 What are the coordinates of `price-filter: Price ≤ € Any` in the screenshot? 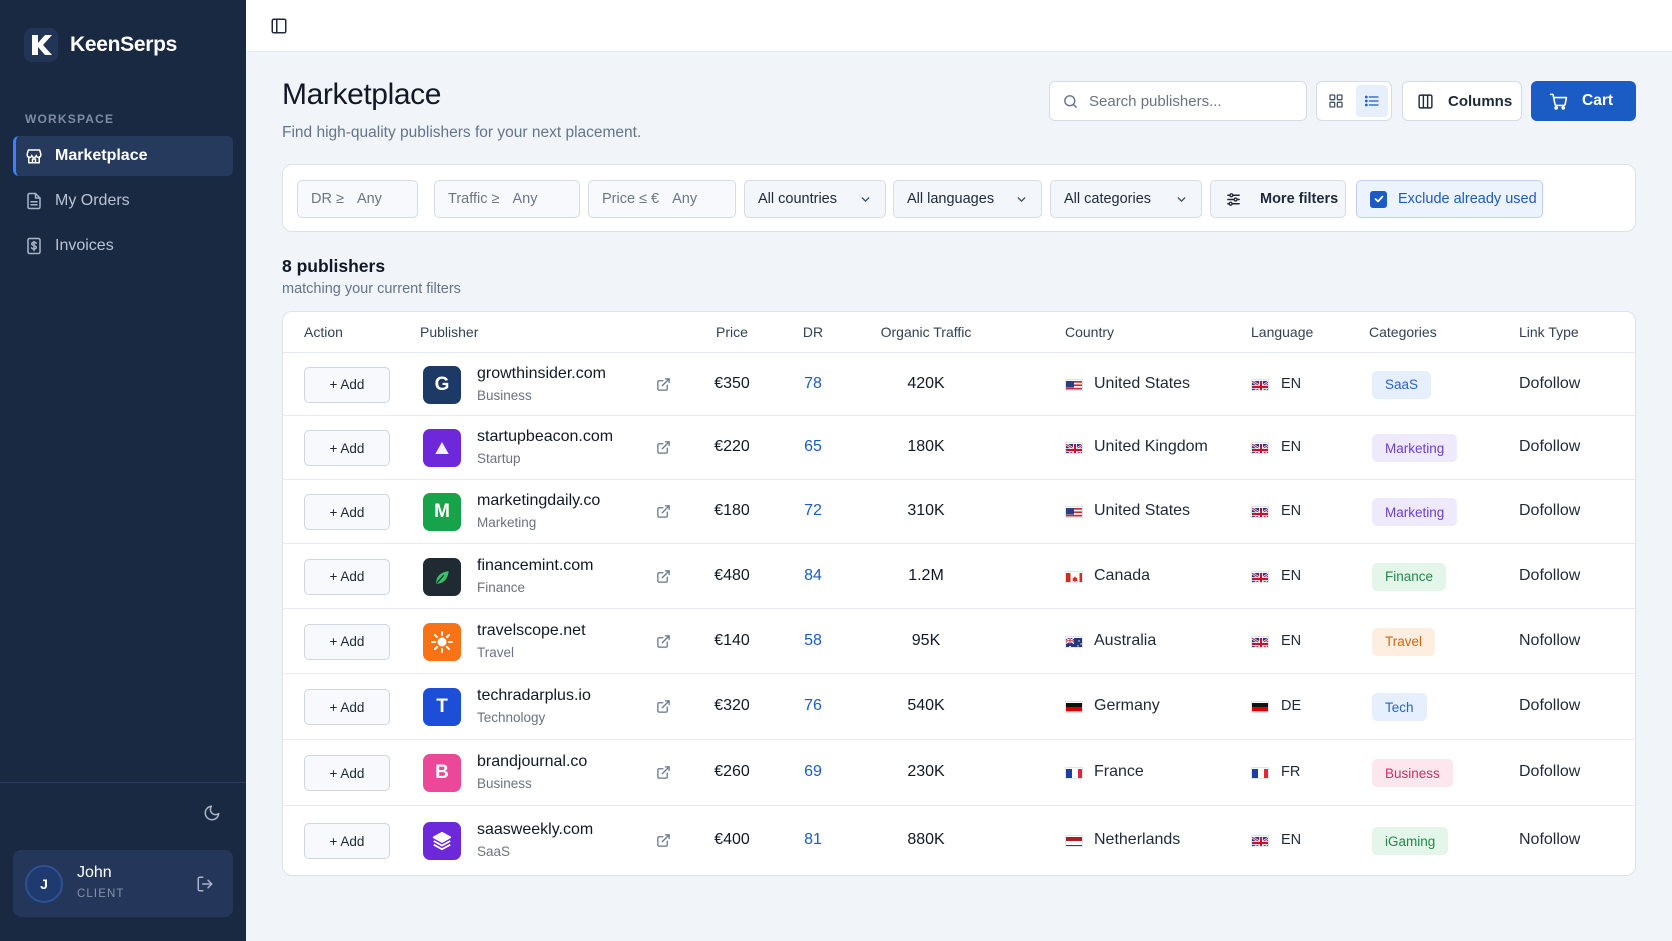 It's located at (662, 199).